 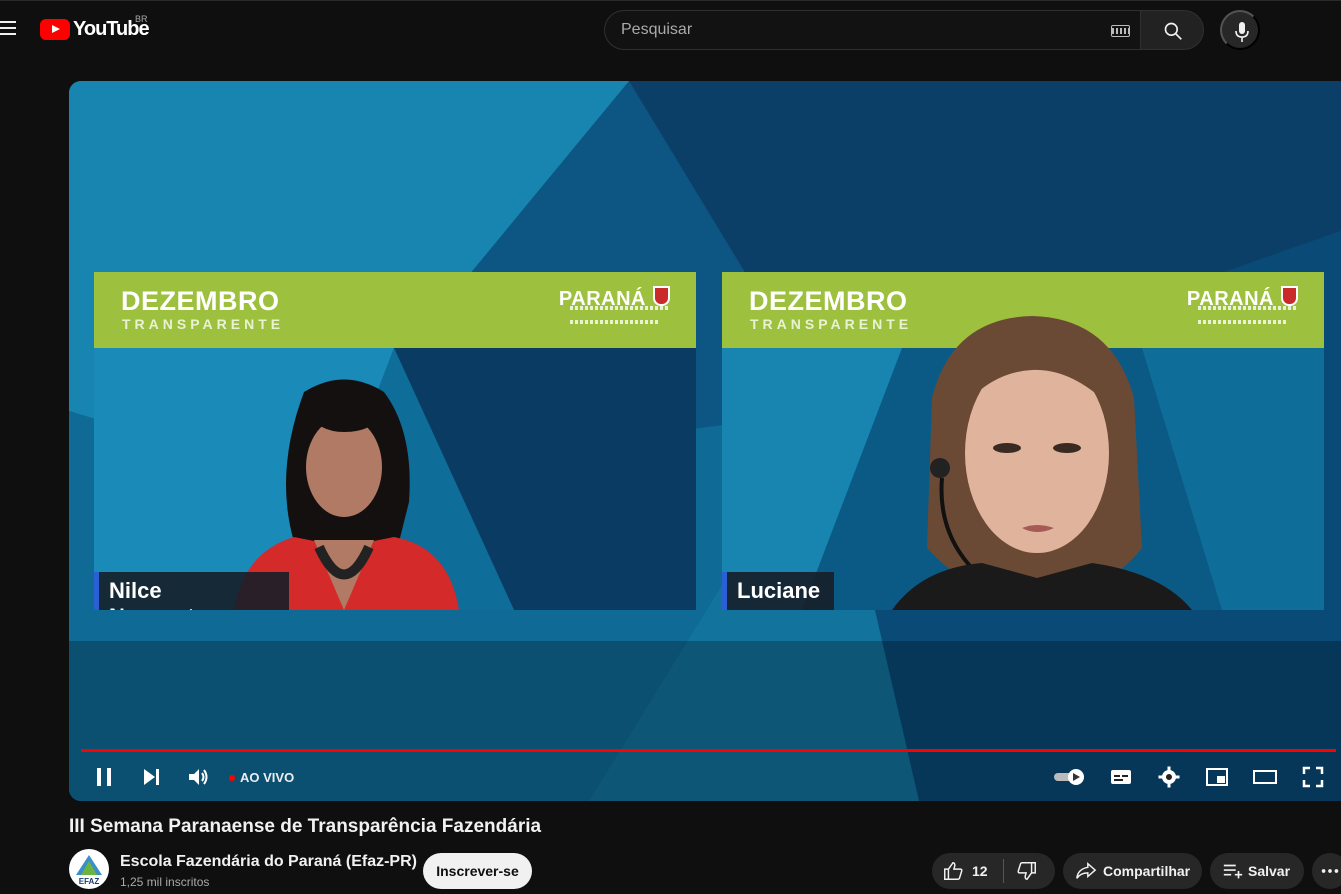 I want to click on search-bar, so click(x=904, y=30).